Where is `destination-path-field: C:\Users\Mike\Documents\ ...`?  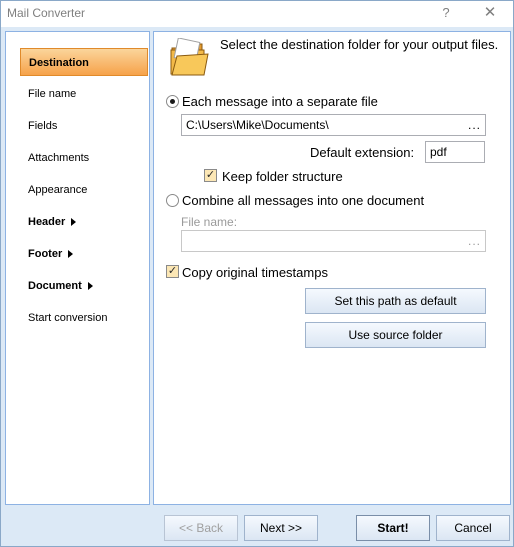 destination-path-field: C:\Users\Mike\Documents\ ... is located at coordinates (333, 125).